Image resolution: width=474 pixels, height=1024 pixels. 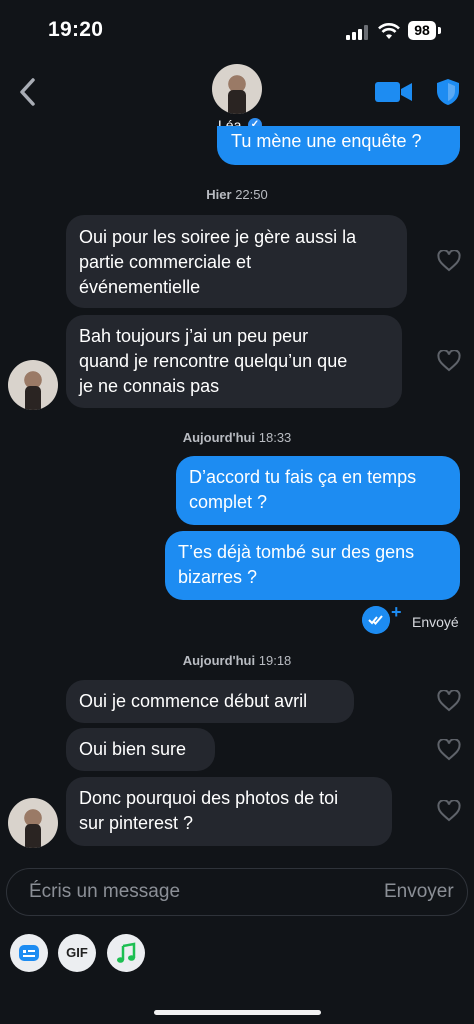 I want to click on message-outgoing: T’es déjà tombé sur des gens bizarres ?, so click(x=312, y=565).